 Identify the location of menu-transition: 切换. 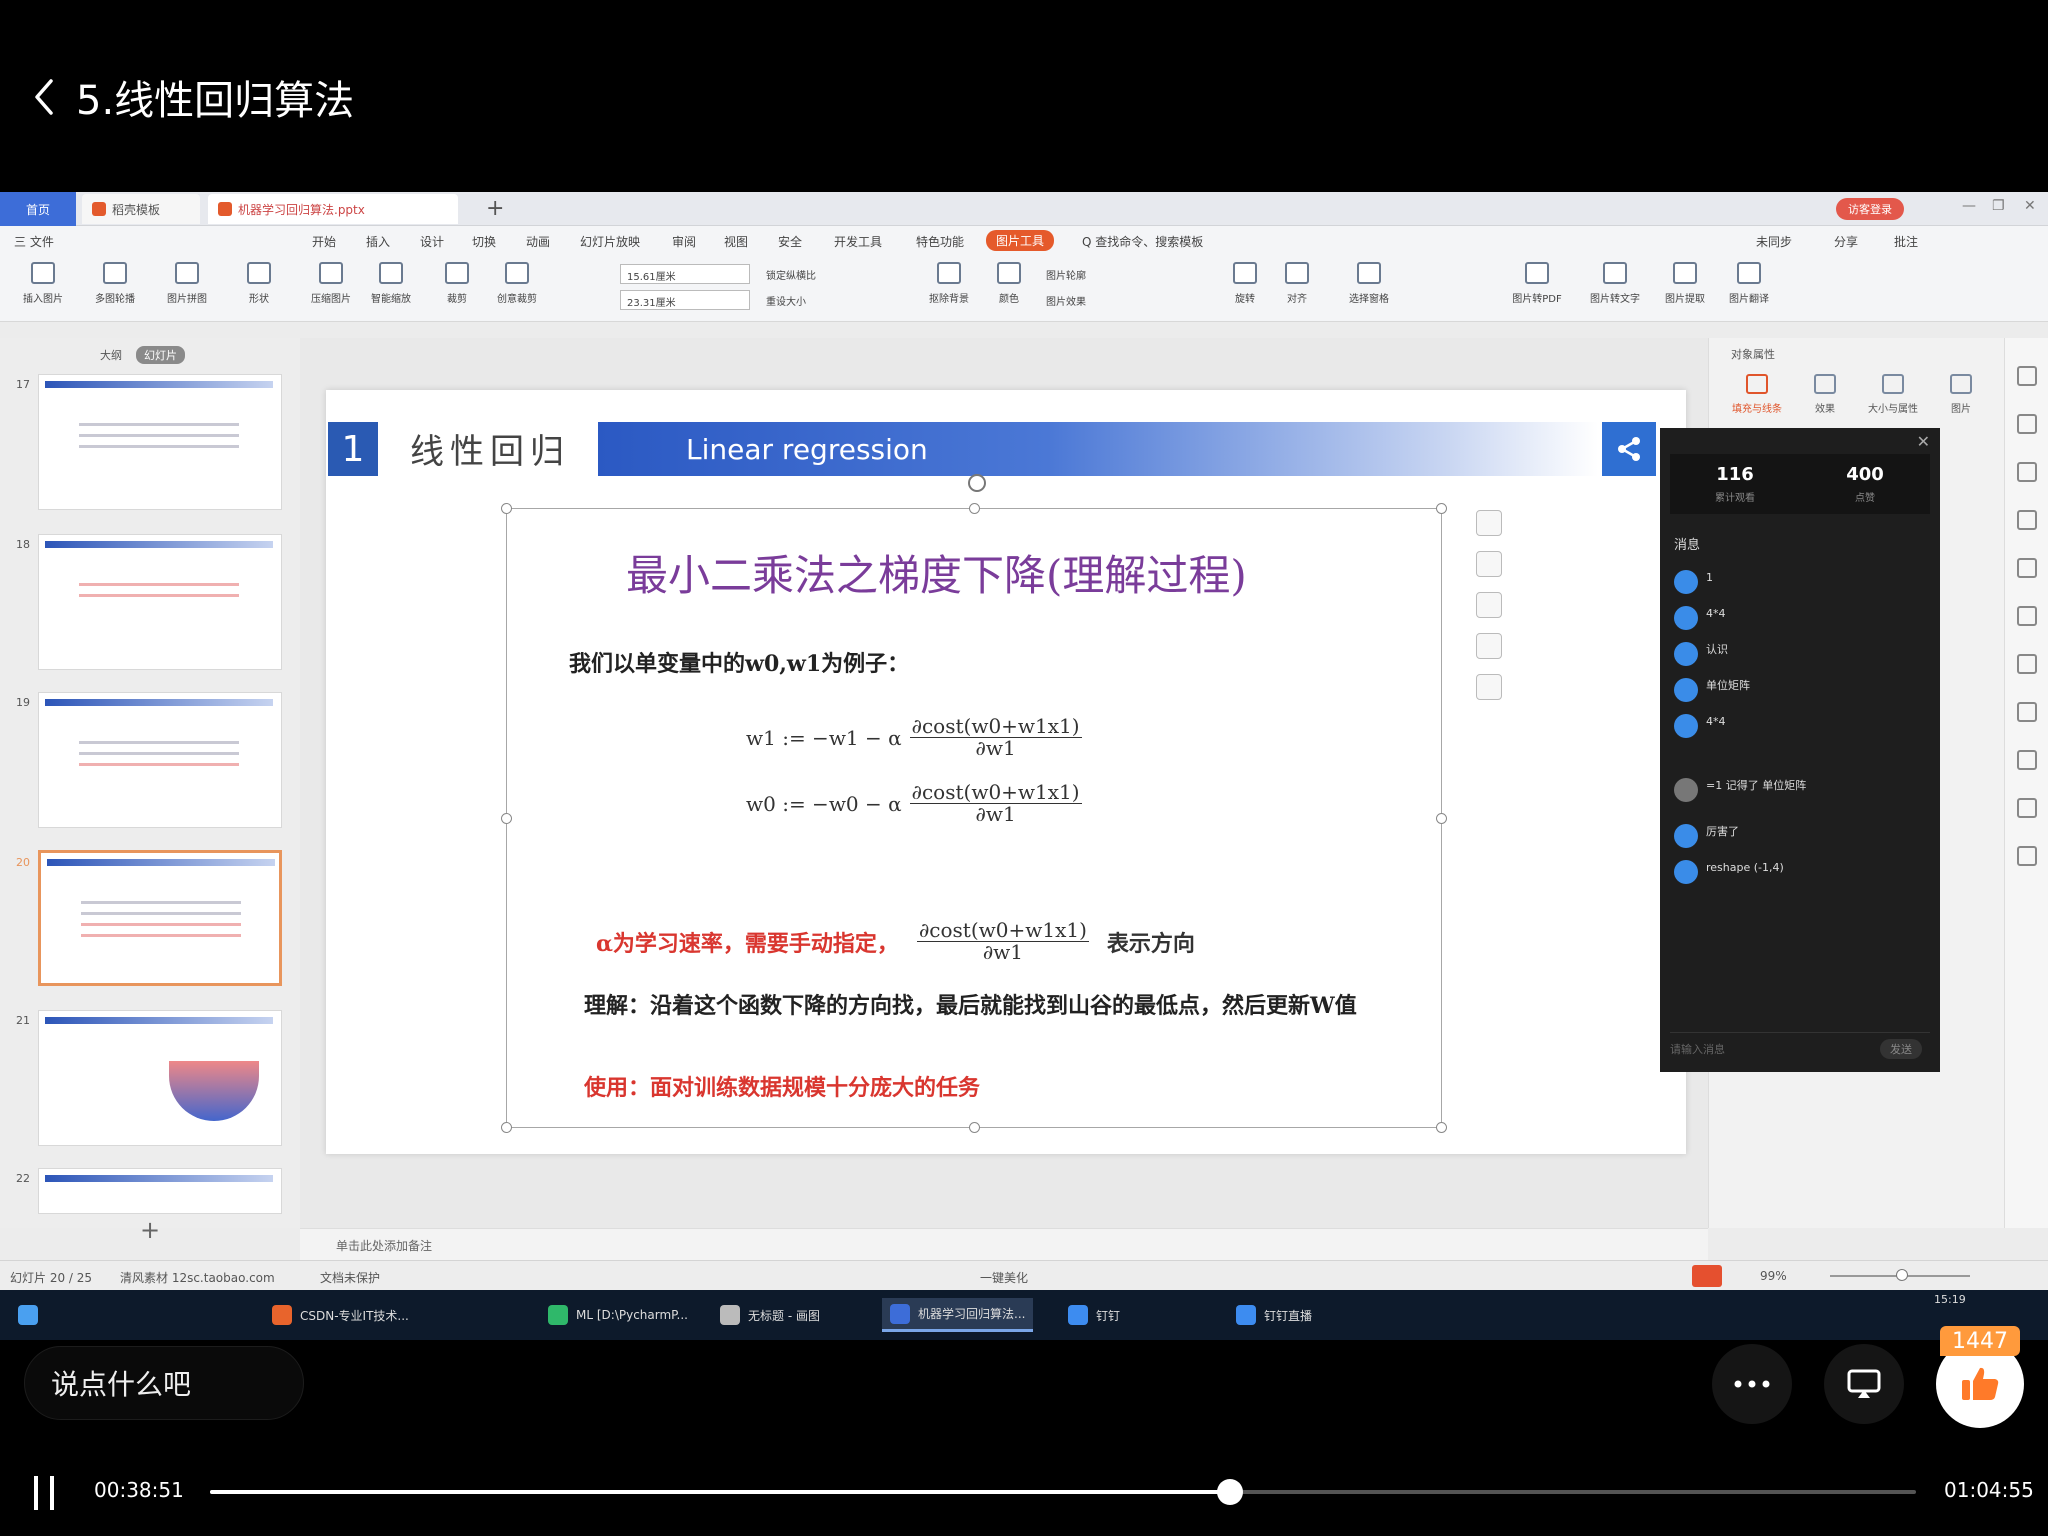
(484, 241).